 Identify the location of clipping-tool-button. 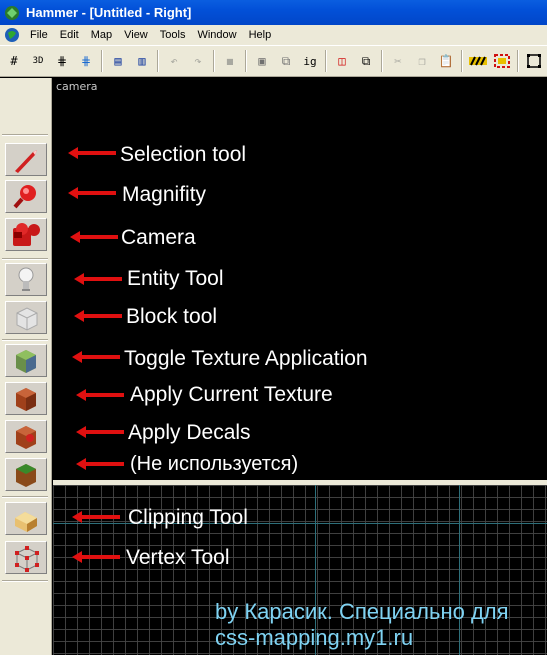
(26, 518).